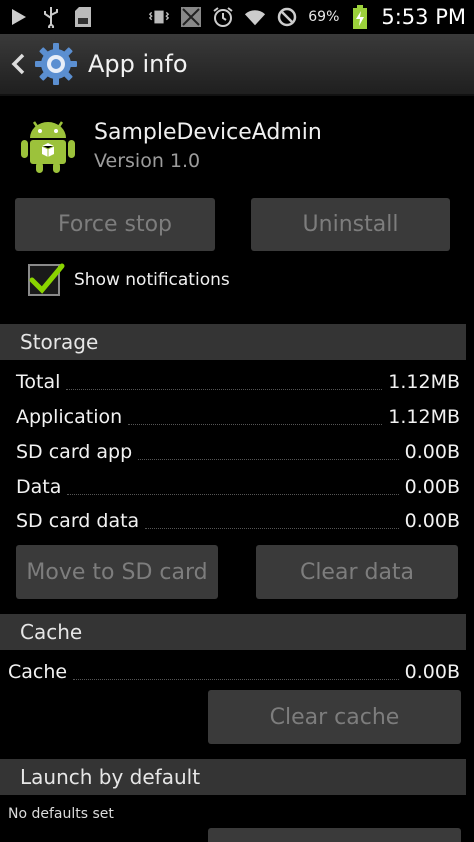  I want to click on battery-charging-icon, so click(360, 17).